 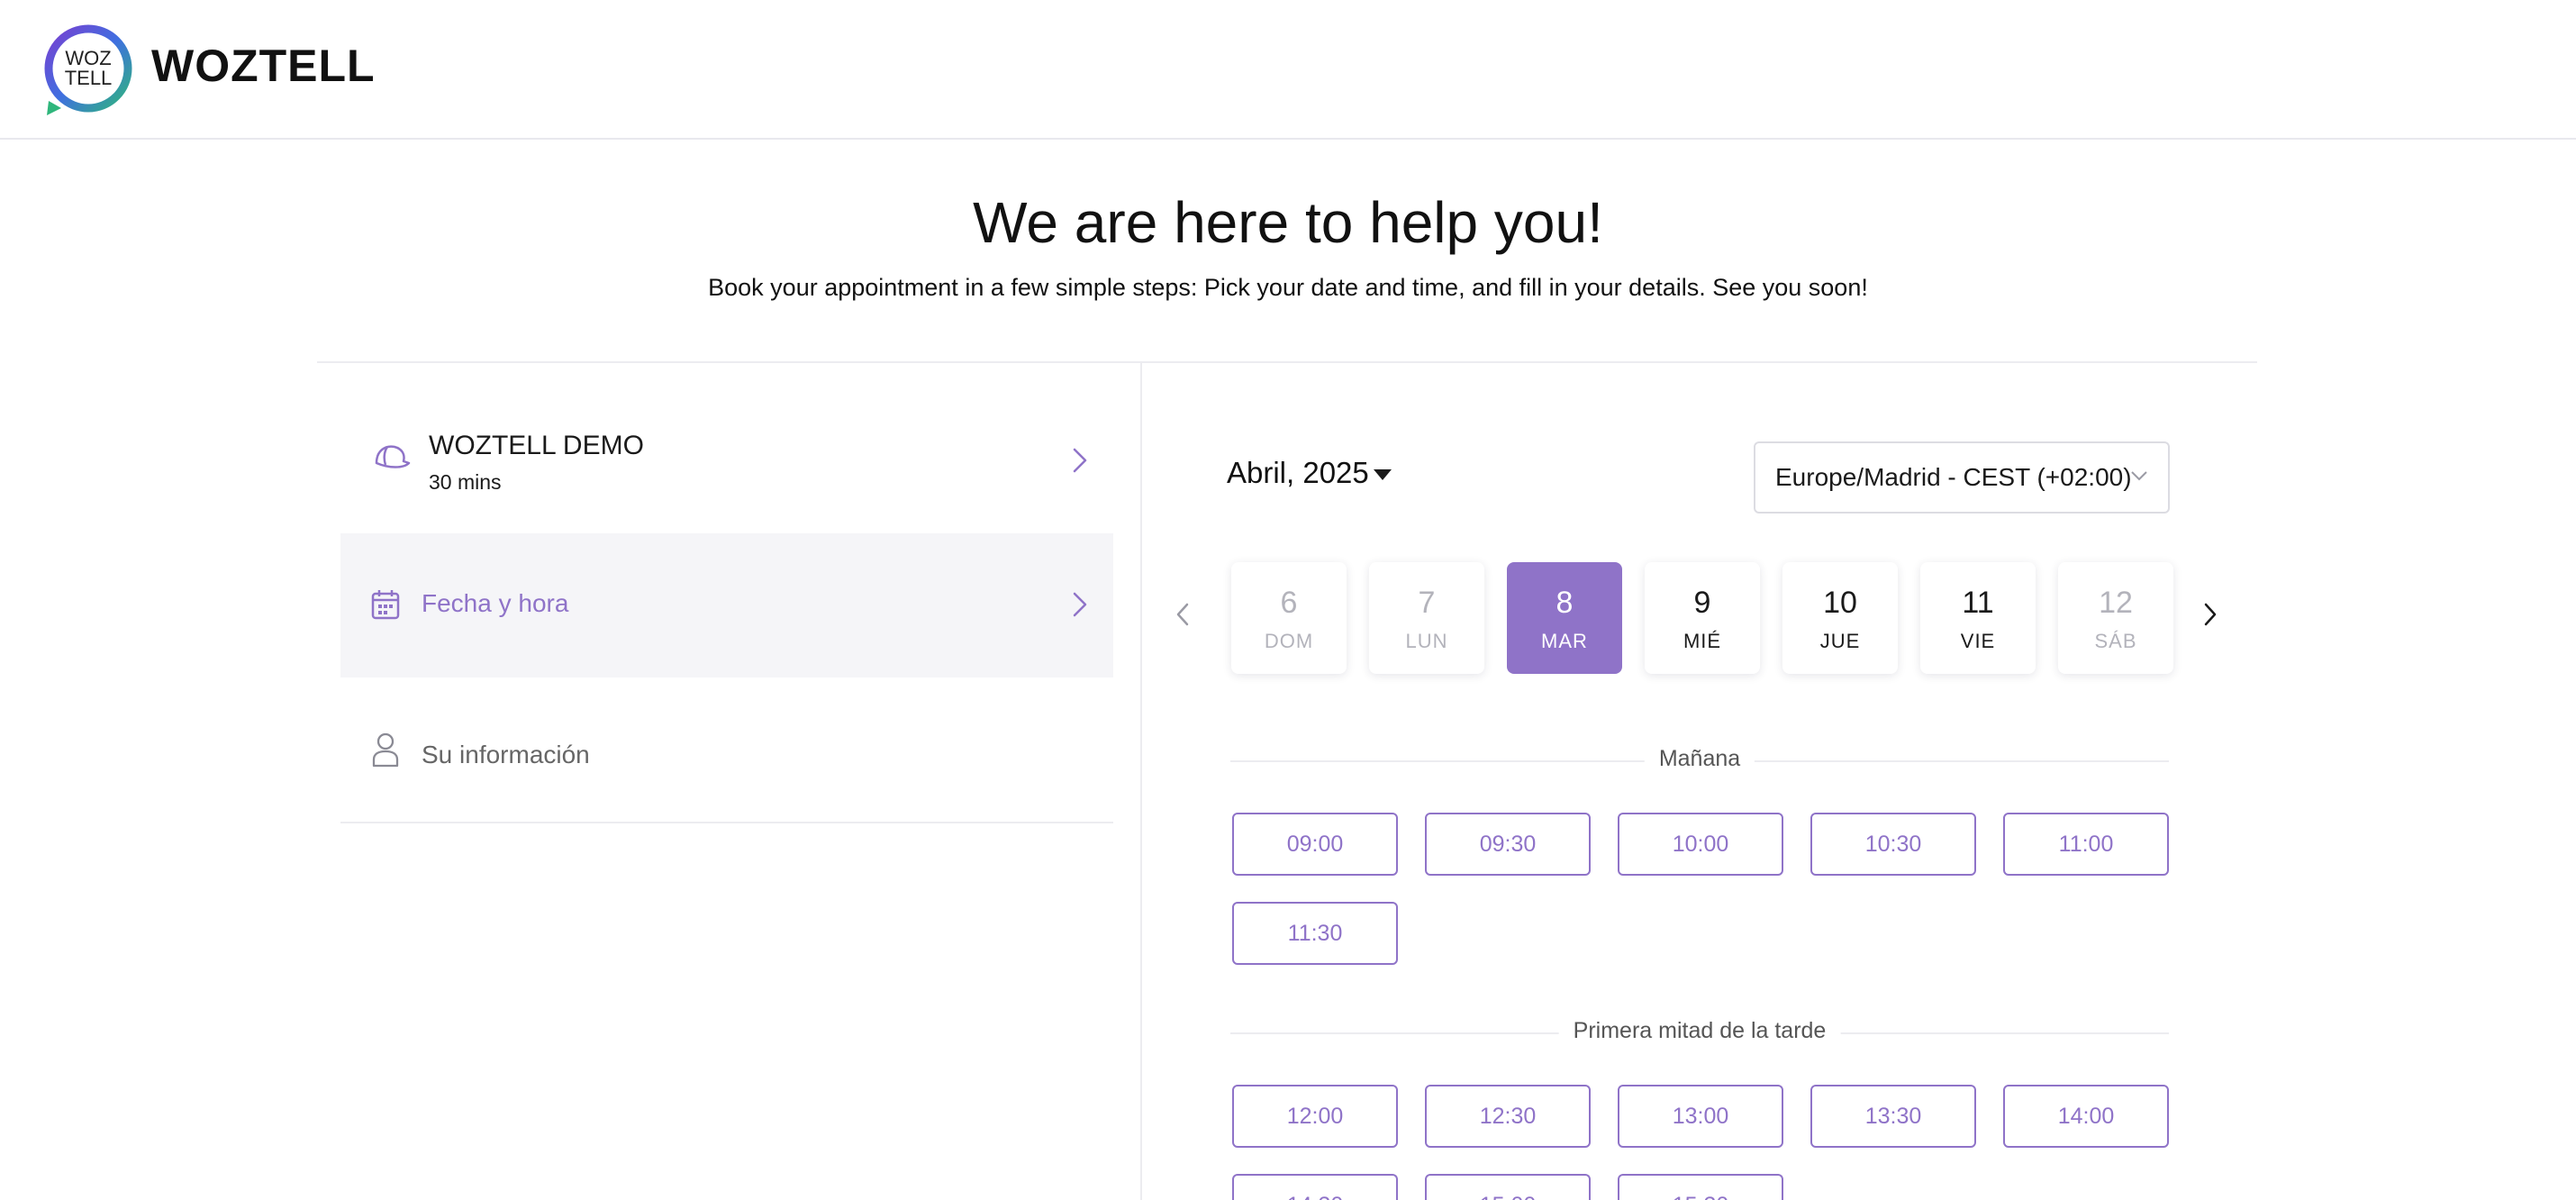 I want to click on day-8-selected: 8 MAR, so click(x=1564, y=618).